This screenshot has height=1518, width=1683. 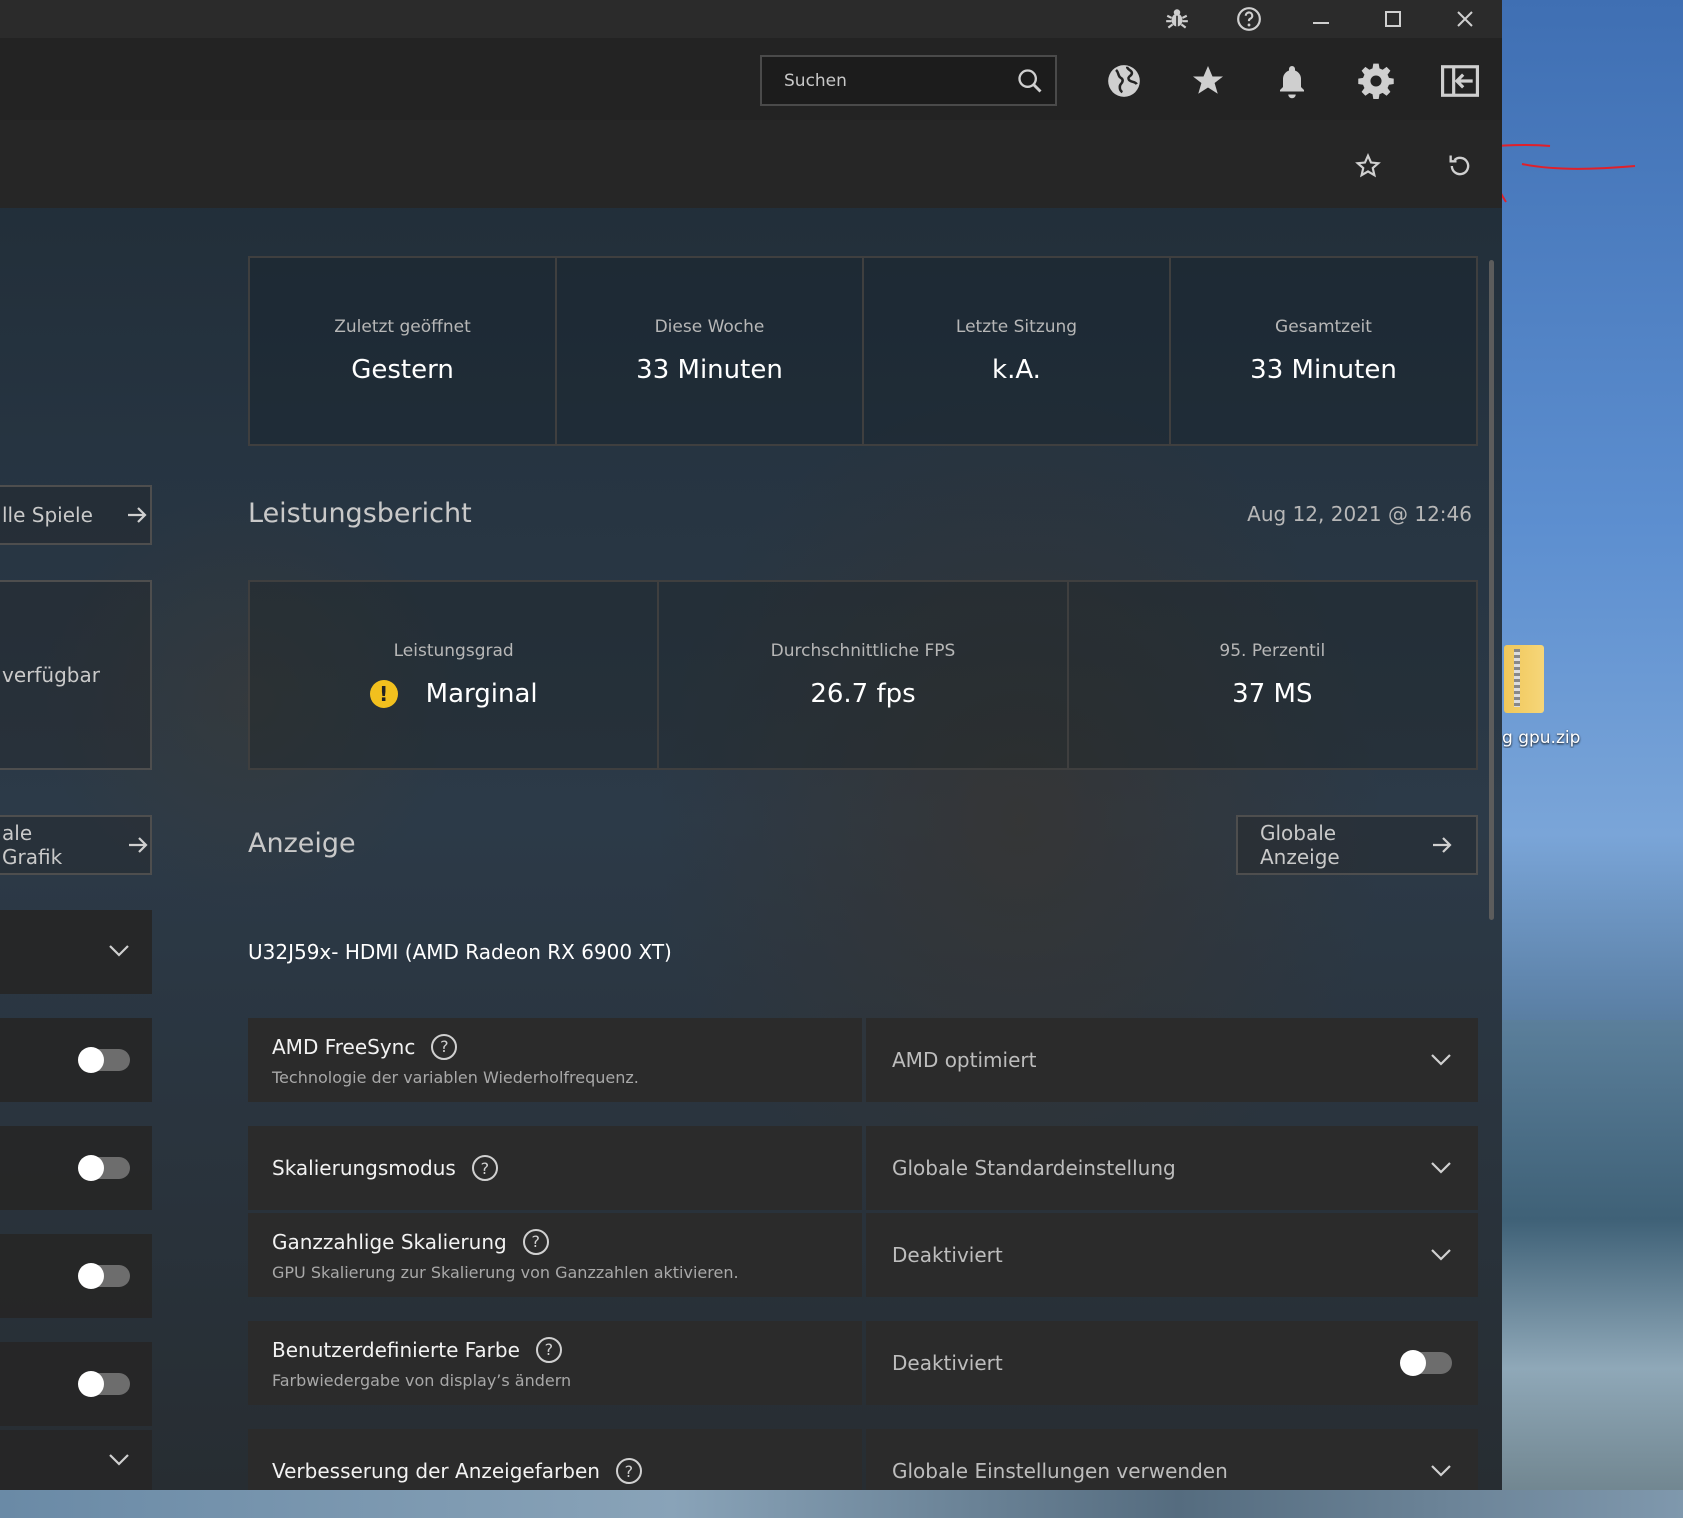 I want to click on stat-value: Gestern, so click(x=402, y=370).